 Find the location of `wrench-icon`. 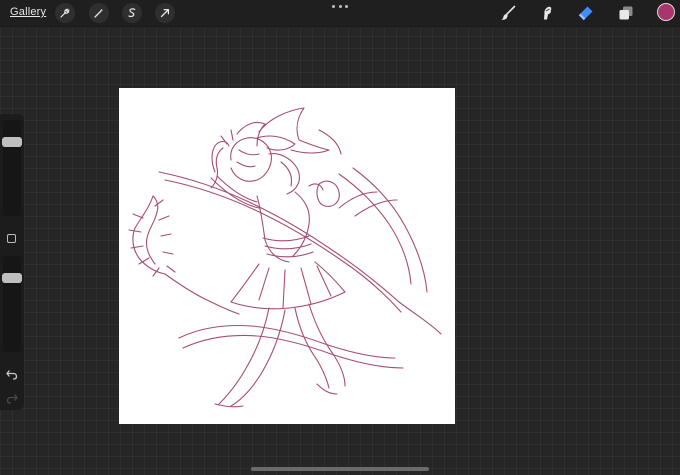

wrench-icon is located at coordinates (65, 13).